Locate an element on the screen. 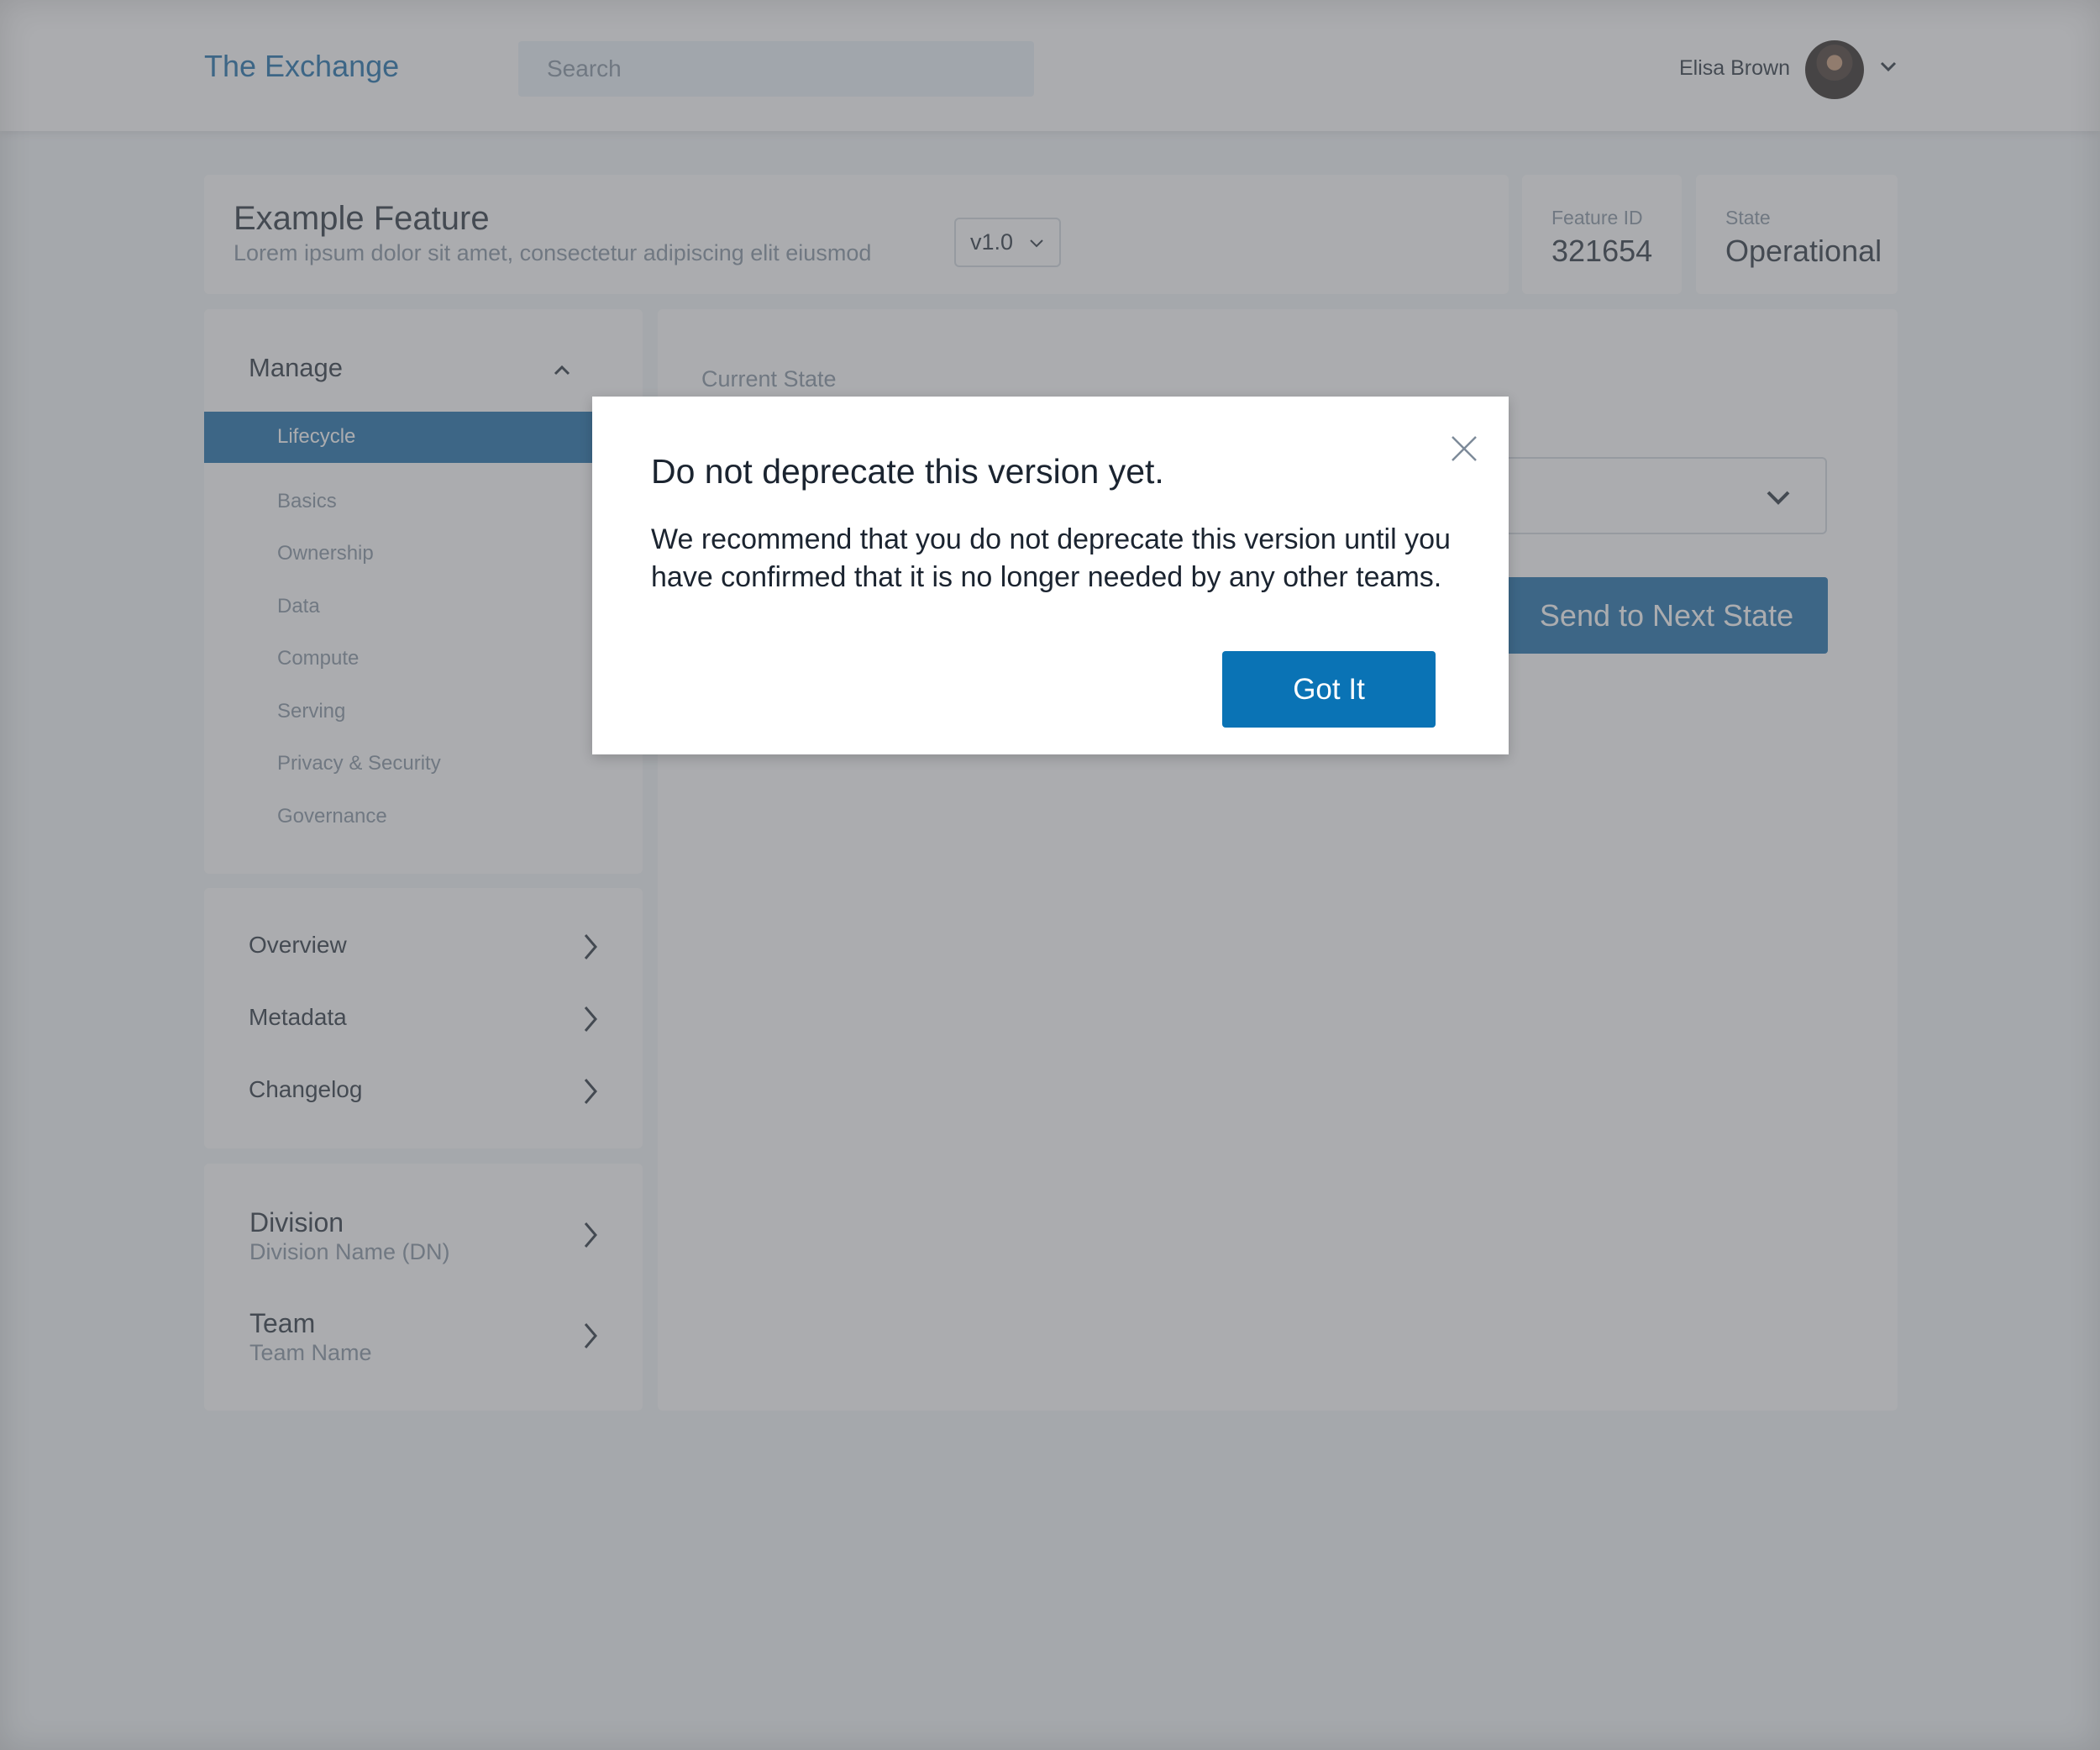 This screenshot has height=1750, width=2100. close-icon is located at coordinates (1464, 449).